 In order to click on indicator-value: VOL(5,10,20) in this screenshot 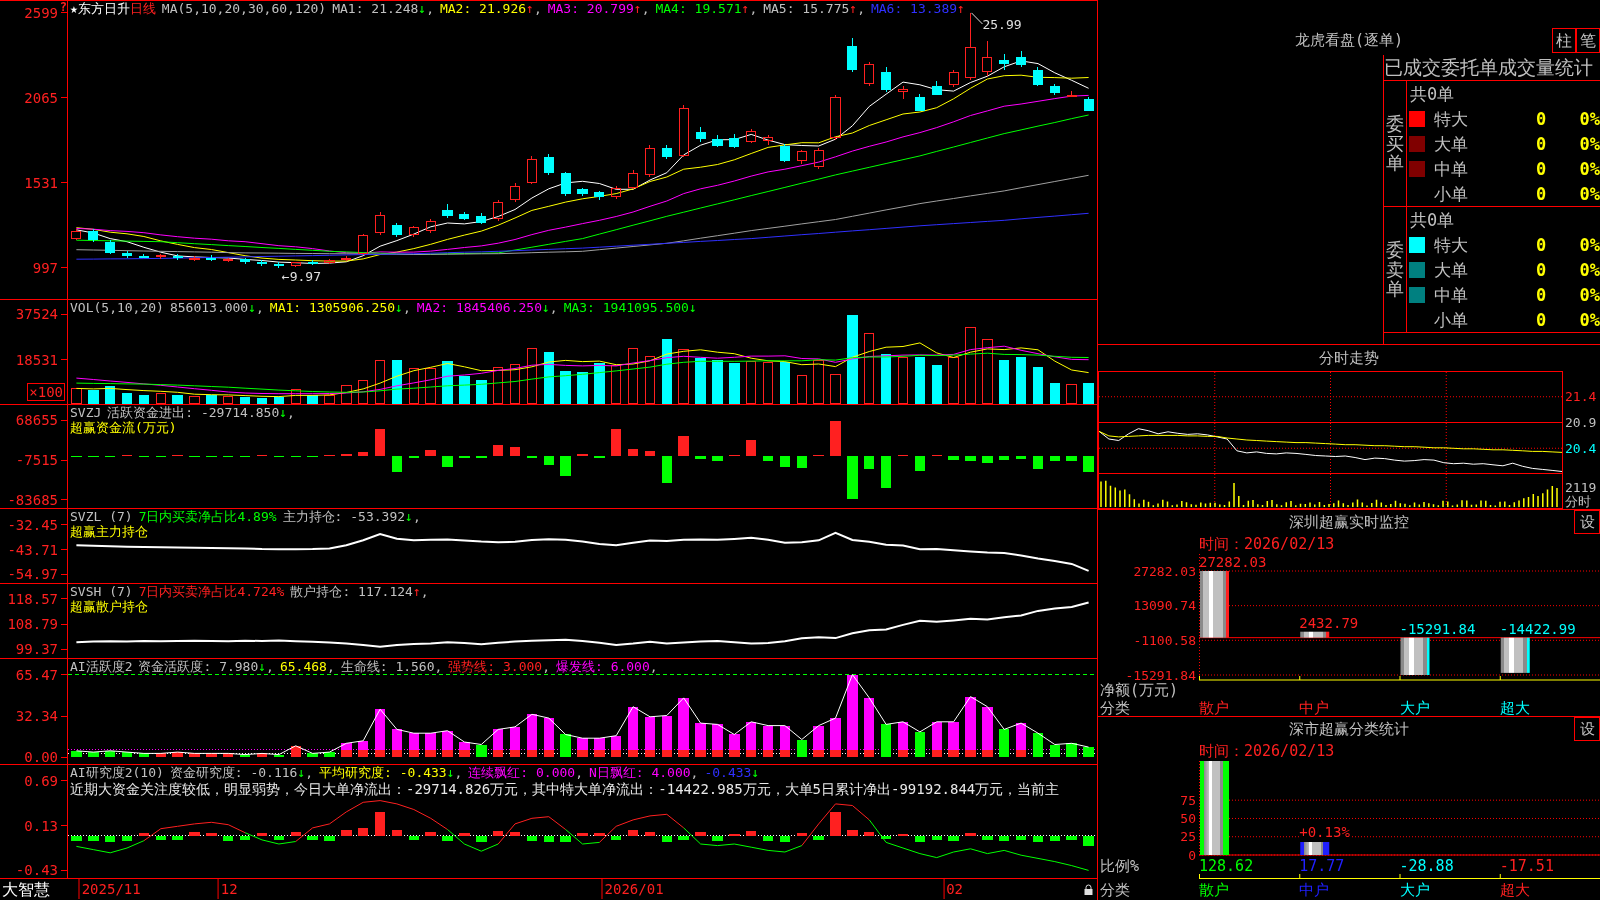, I will do `click(117, 307)`.